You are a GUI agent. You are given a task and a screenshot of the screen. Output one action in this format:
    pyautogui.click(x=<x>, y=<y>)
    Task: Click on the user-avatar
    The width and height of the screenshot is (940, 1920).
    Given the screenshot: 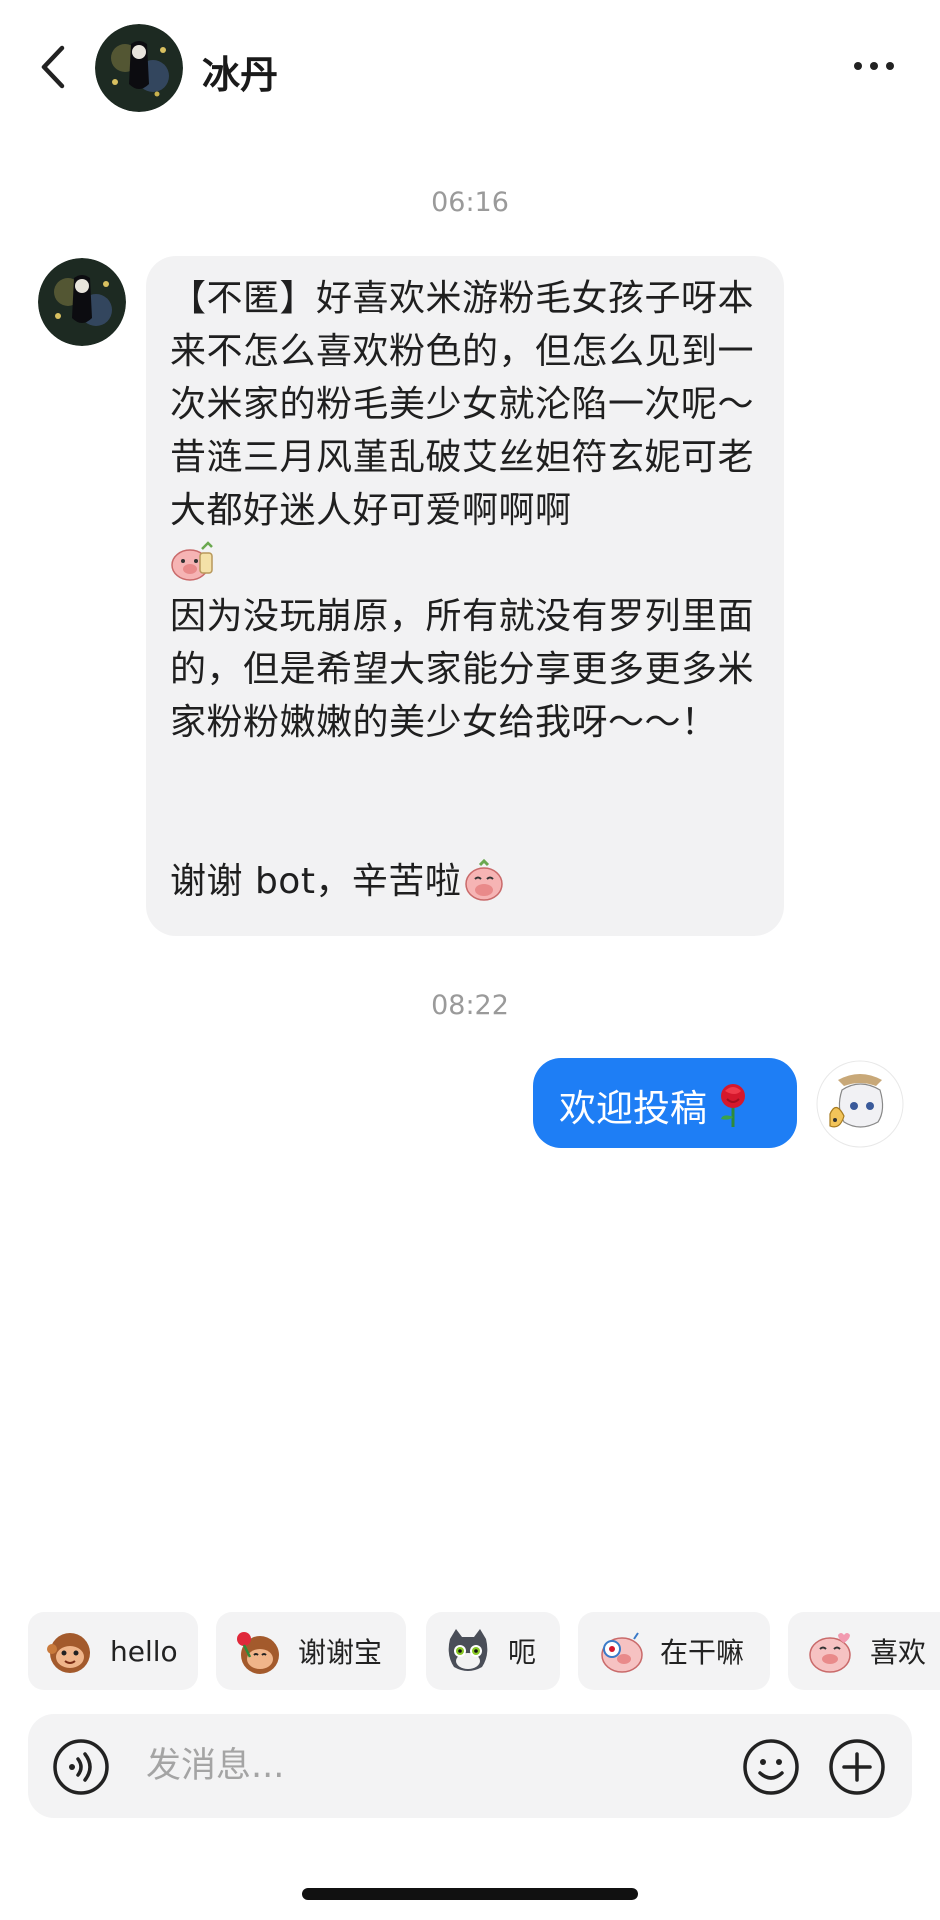 What is the action you would take?
    pyautogui.click(x=860, y=1104)
    